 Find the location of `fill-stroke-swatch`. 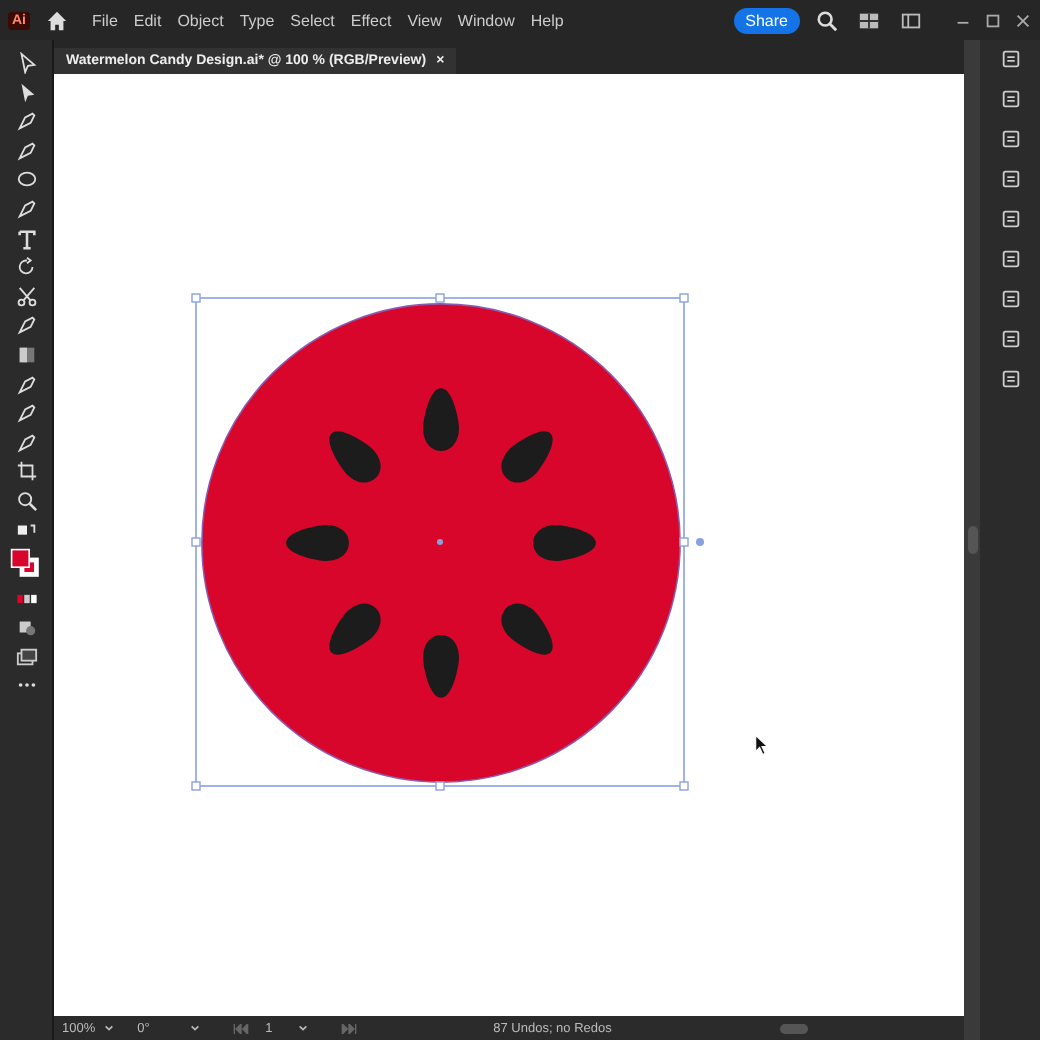

fill-stroke-swatch is located at coordinates (26, 564).